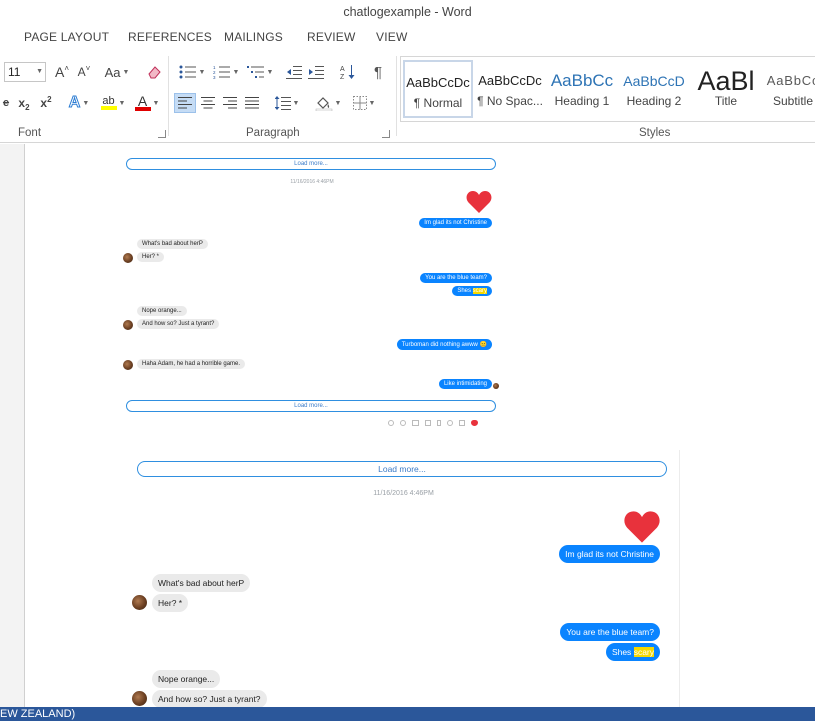 The height and width of the screenshot is (721, 815). What do you see at coordinates (359, 103) in the screenshot?
I see `borders-icon` at bounding box center [359, 103].